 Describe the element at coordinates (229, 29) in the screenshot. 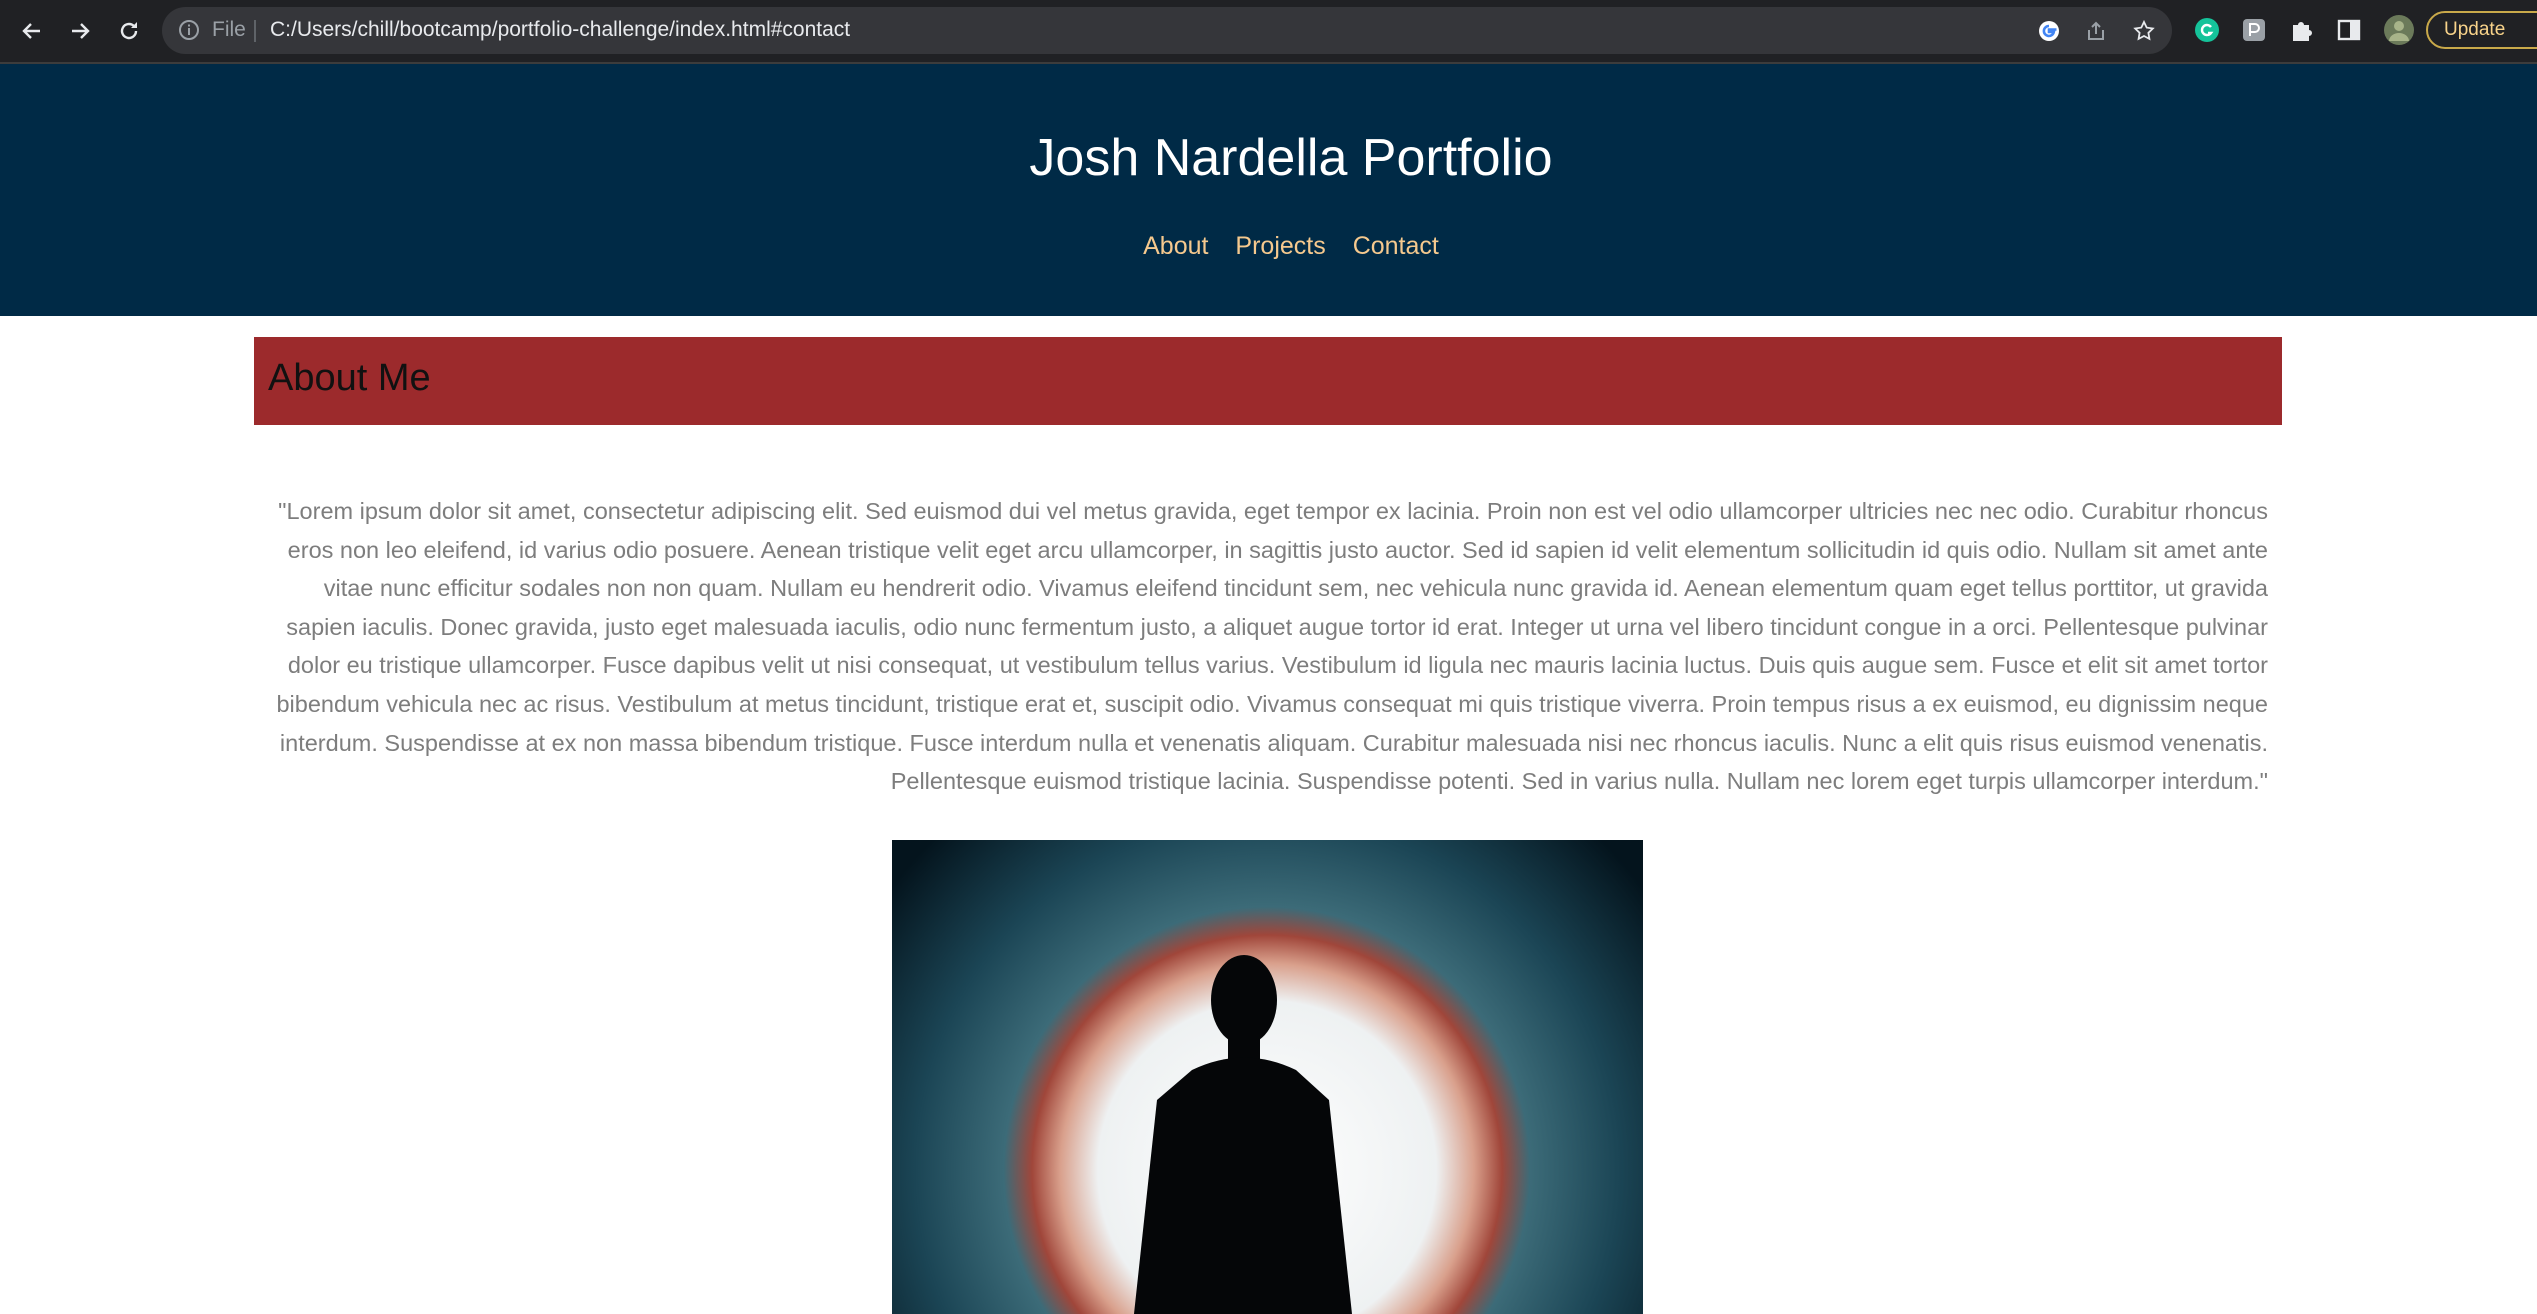

I see `file-scheme-label: File` at that location.